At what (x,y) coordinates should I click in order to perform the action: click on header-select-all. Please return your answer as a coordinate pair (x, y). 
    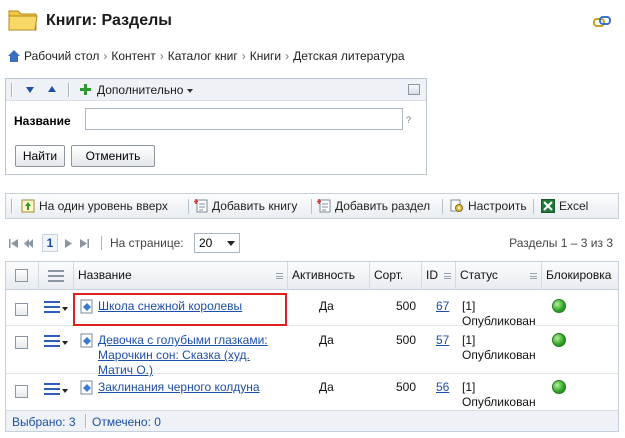
    Looking at the image, I should click on (22, 276).